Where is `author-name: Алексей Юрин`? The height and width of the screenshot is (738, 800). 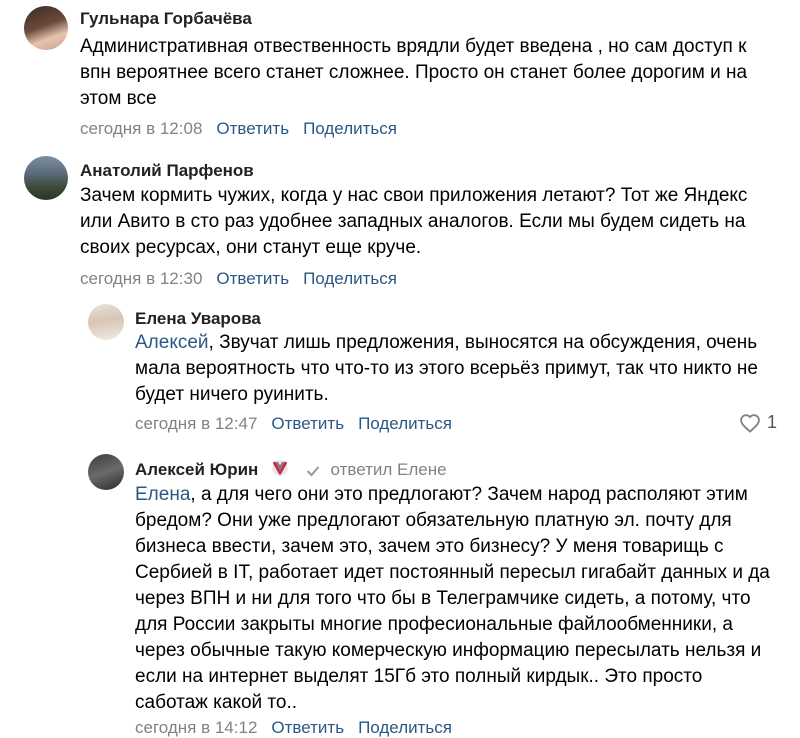
author-name: Алексей Юрин is located at coordinates (196, 469).